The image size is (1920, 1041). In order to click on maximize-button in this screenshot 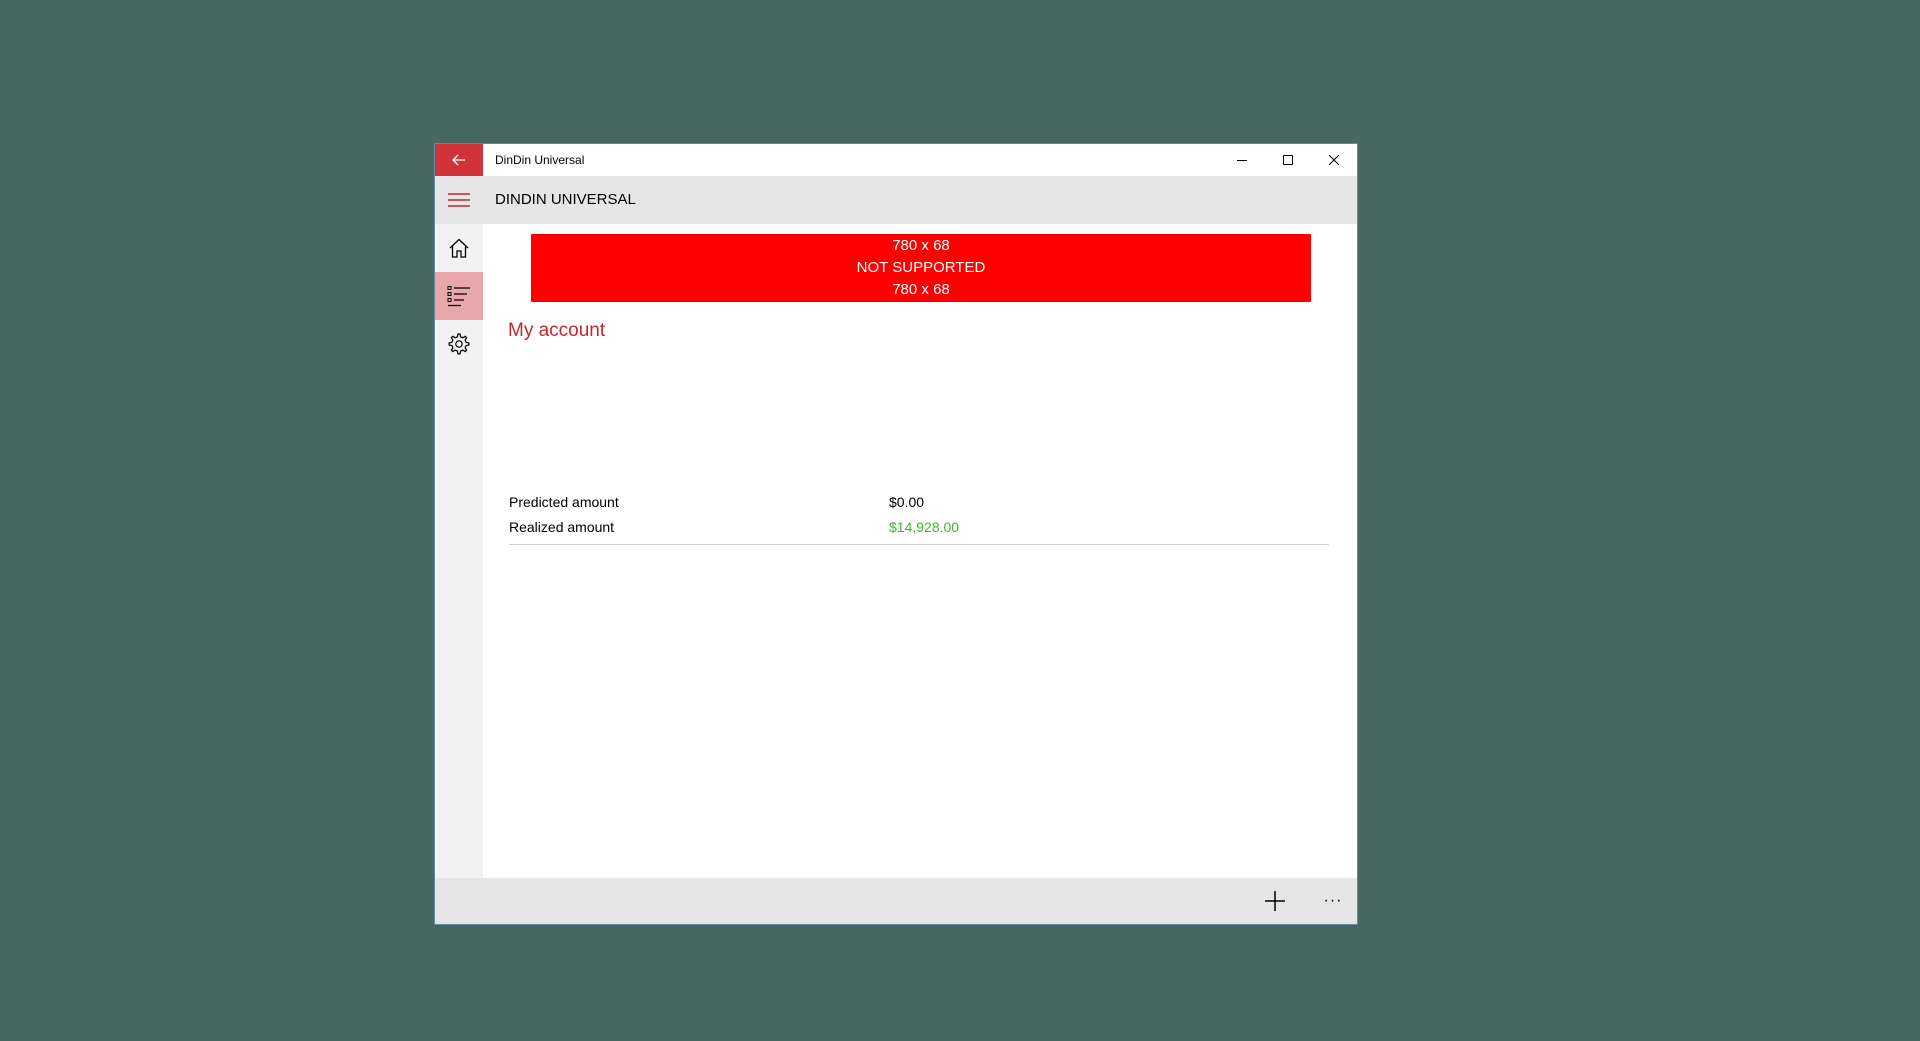, I will do `click(1288, 160)`.